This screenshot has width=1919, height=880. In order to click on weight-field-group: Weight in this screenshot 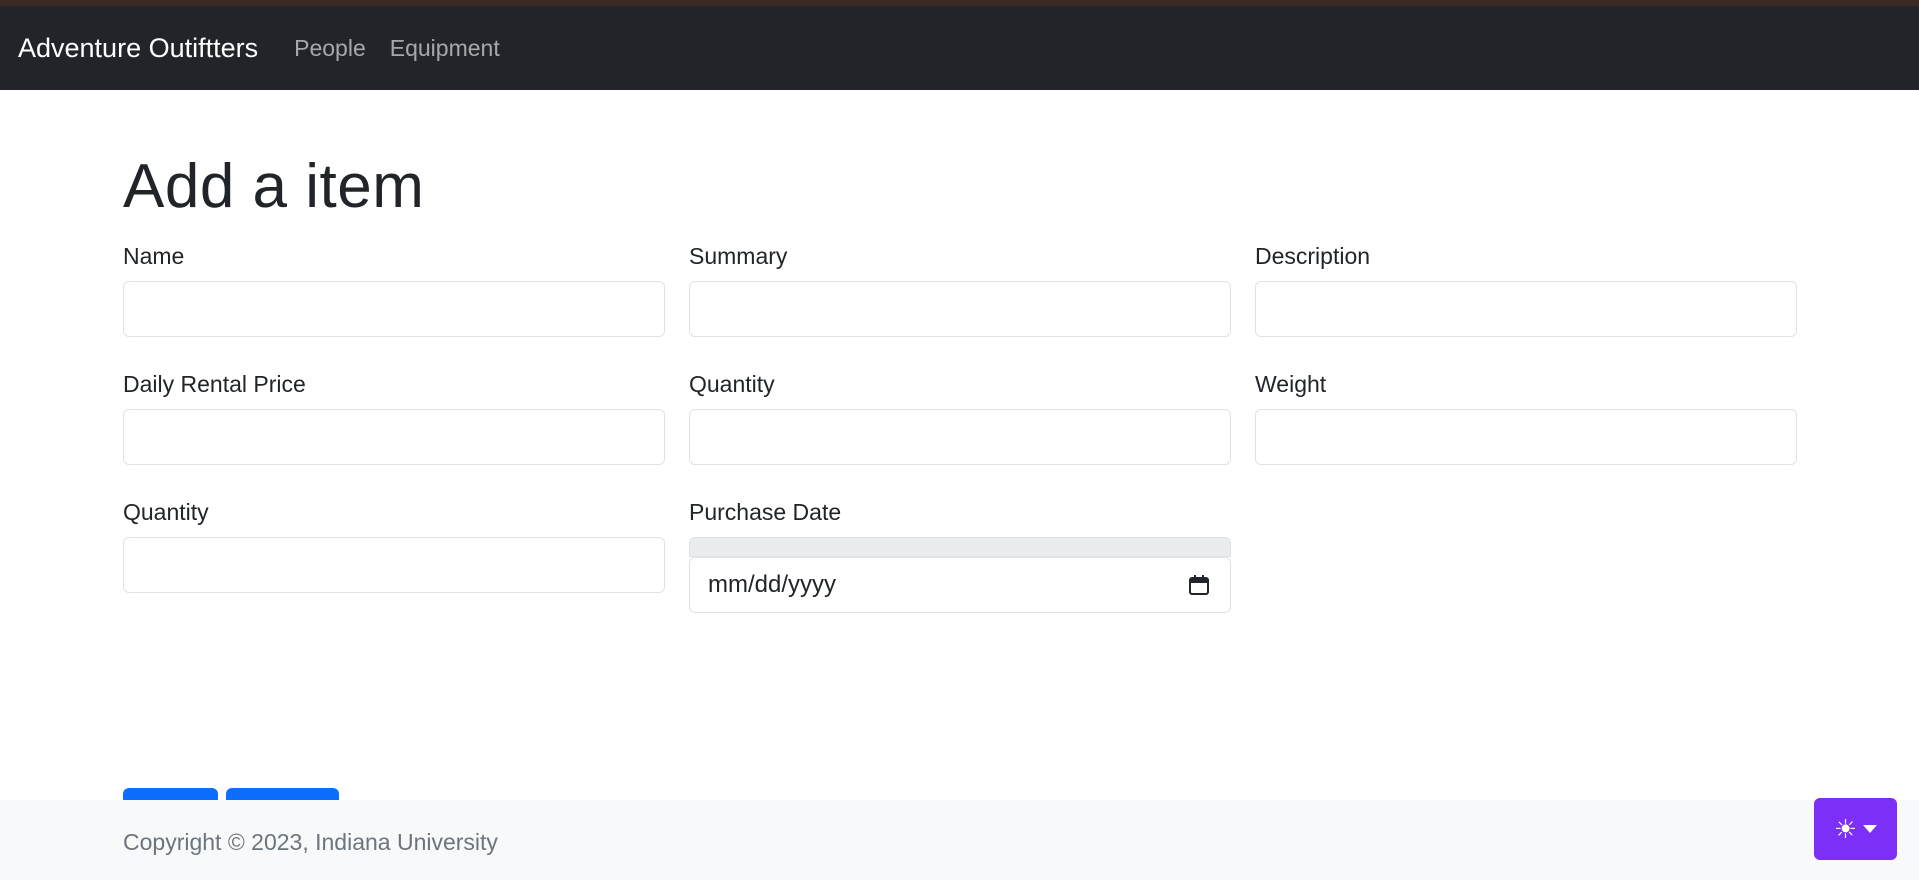, I will do `click(1526, 417)`.